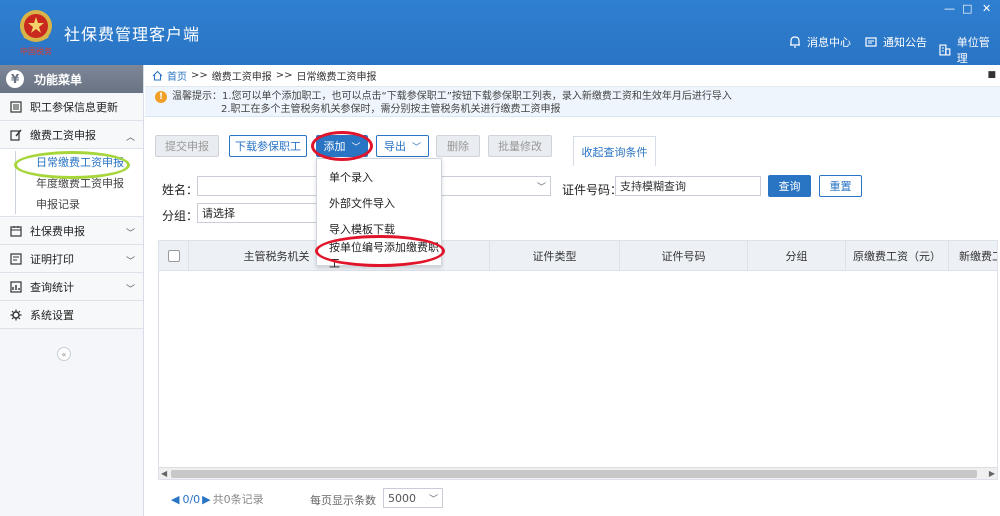 The height and width of the screenshot is (516, 1000). I want to click on pagesize-select: 5000 ﹀, so click(413, 498).